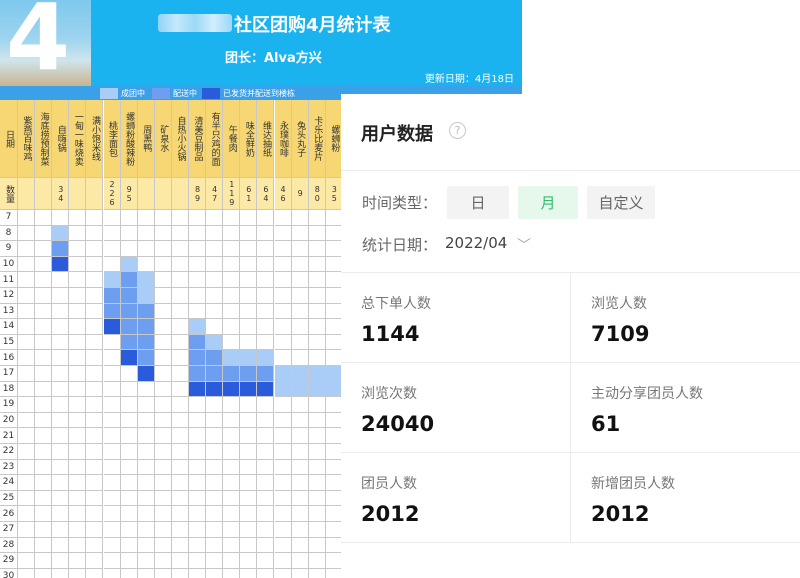 This screenshot has width=800, height=578. I want to click on product-header: 周黑鸭, so click(146, 139).